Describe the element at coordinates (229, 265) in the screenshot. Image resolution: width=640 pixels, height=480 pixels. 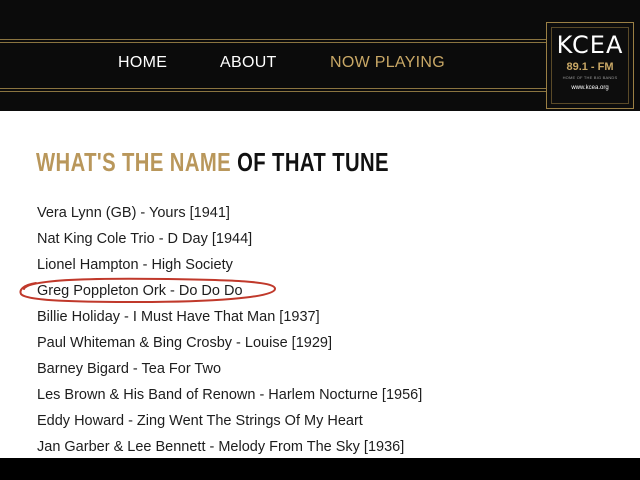
I see `song-item: Lionel Hampton - High Society` at that location.